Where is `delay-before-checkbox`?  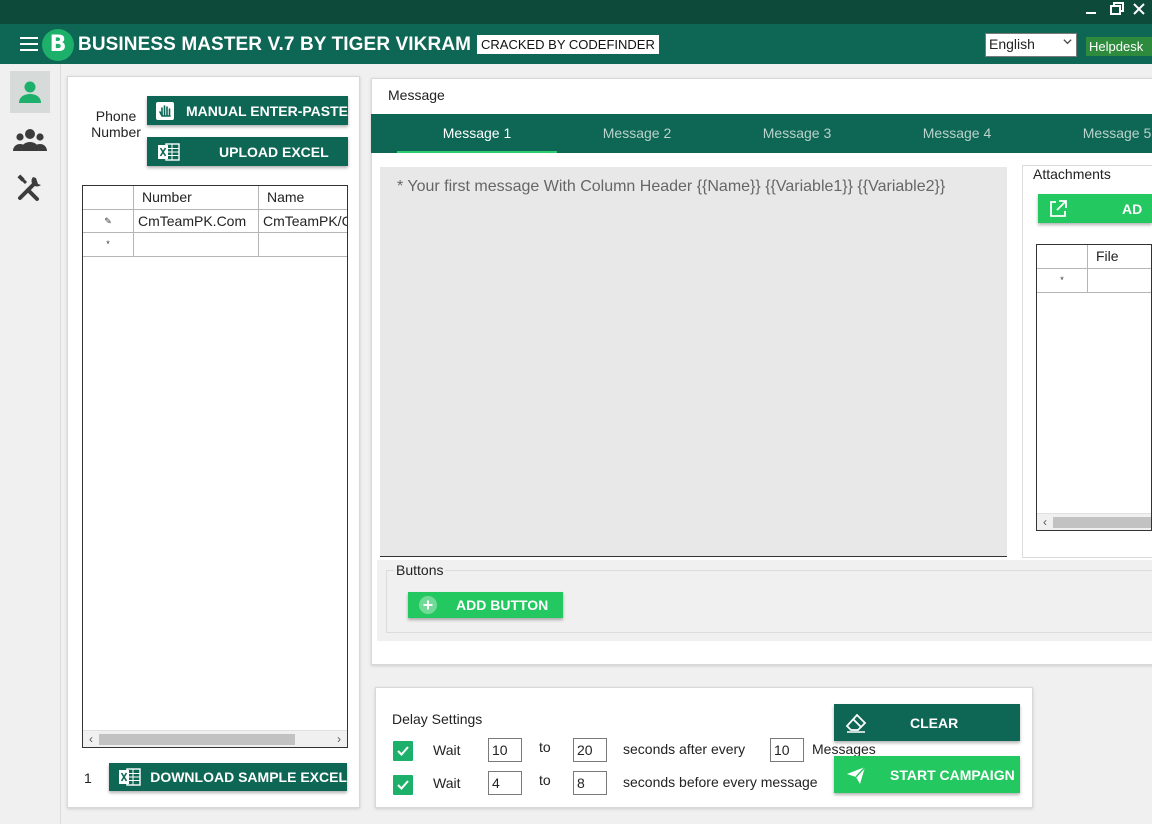 delay-before-checkbox is located at coordinates (403, 785).